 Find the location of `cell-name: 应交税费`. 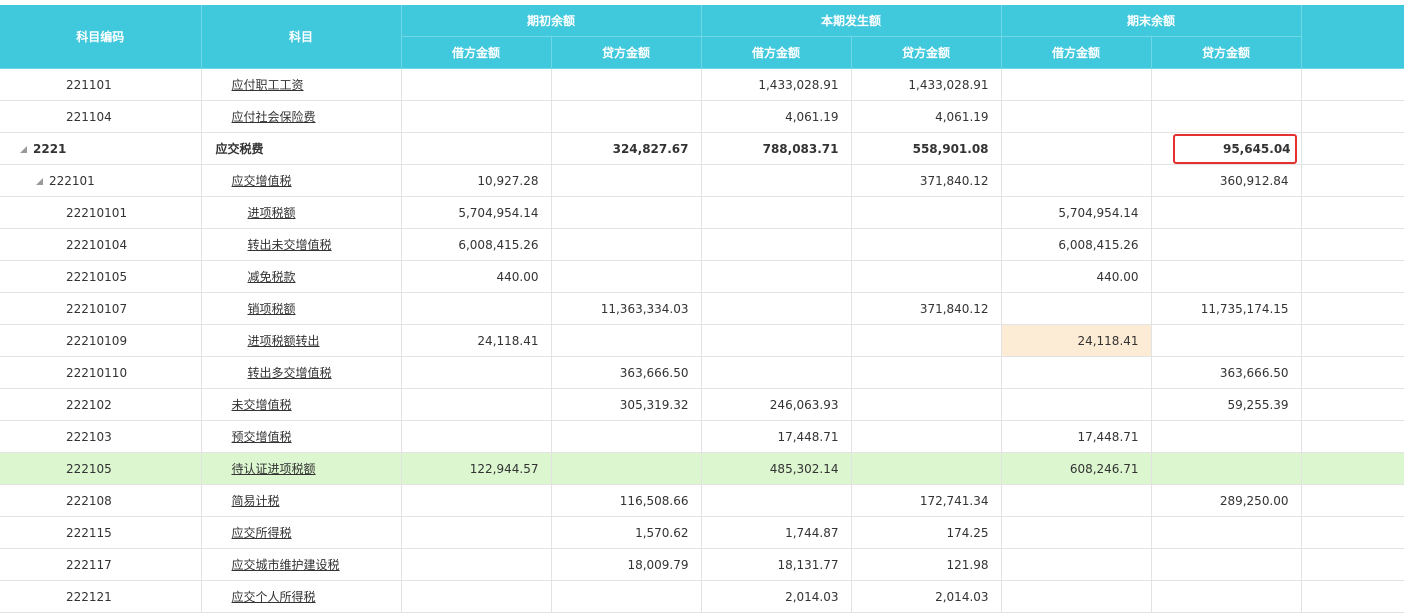

cell-name: 应交税费 is located at coordinates (301, 148).